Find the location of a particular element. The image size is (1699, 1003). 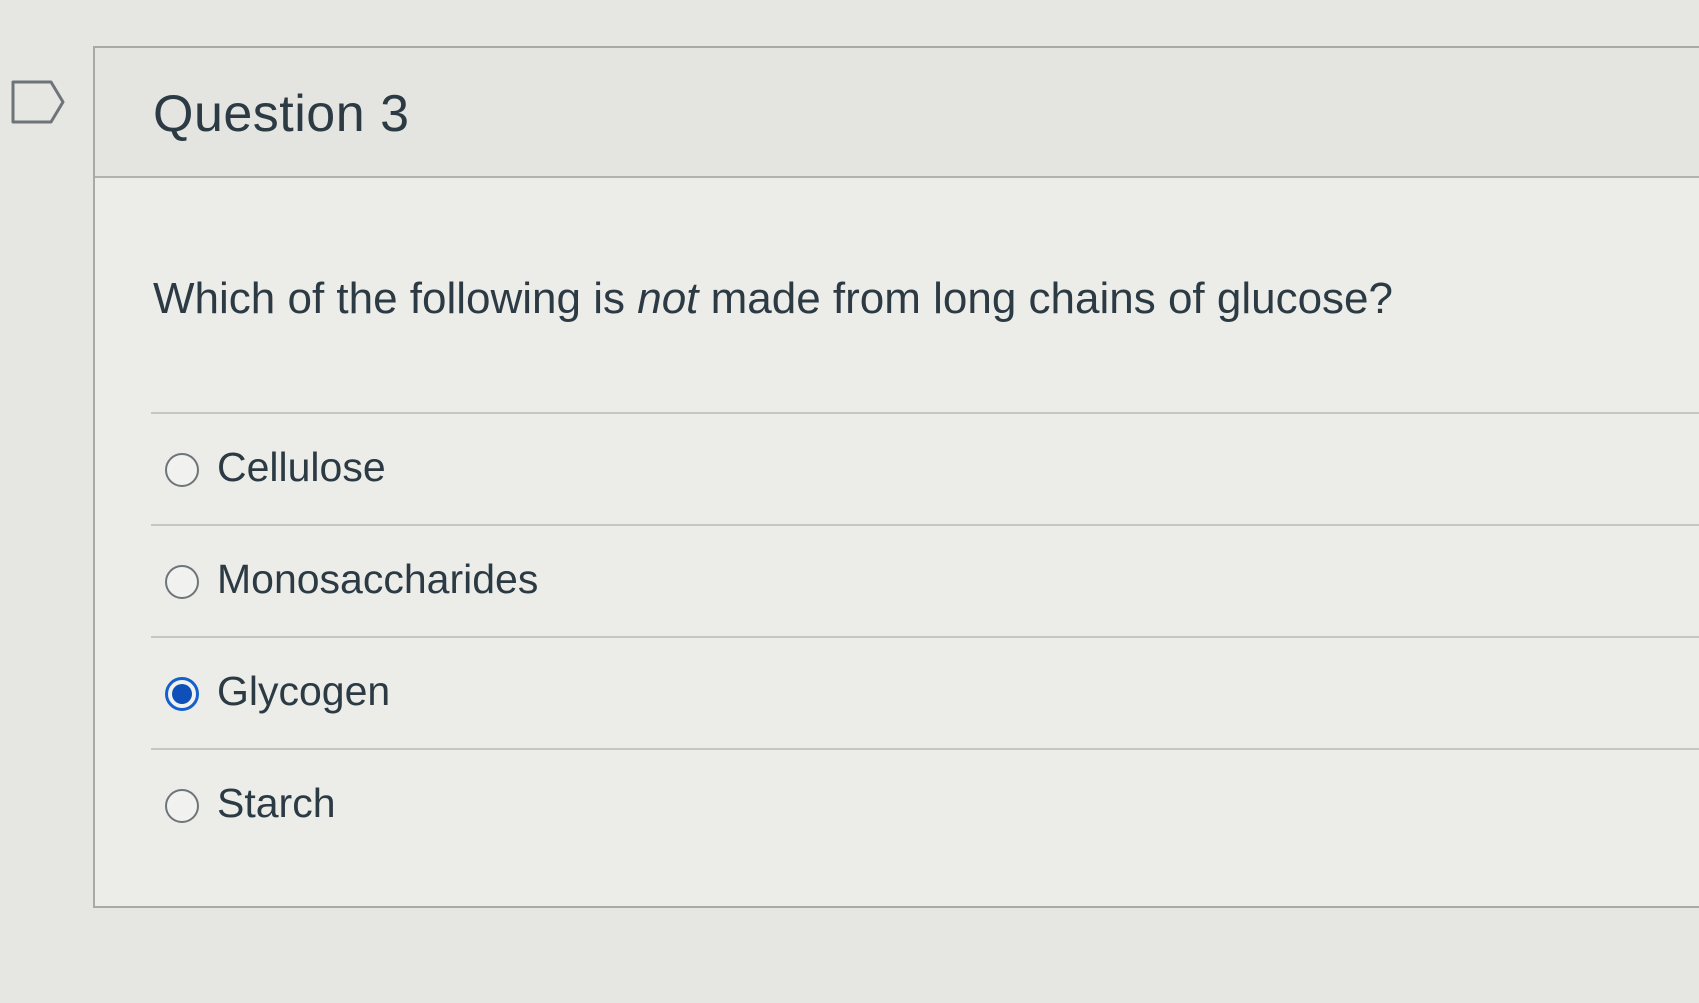

answer-label: Cellulose is located at coordinates (301, 467).